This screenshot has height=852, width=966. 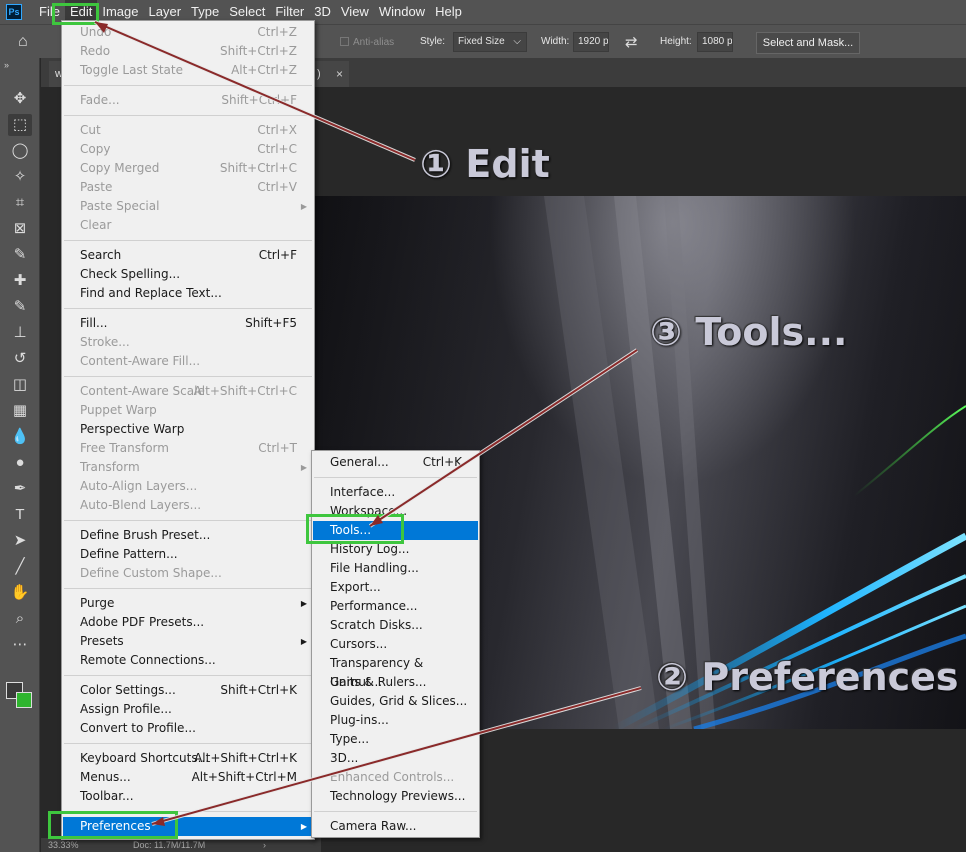 I want to click on lasso-tool-icon: ◯, so click(x=20, y=151).